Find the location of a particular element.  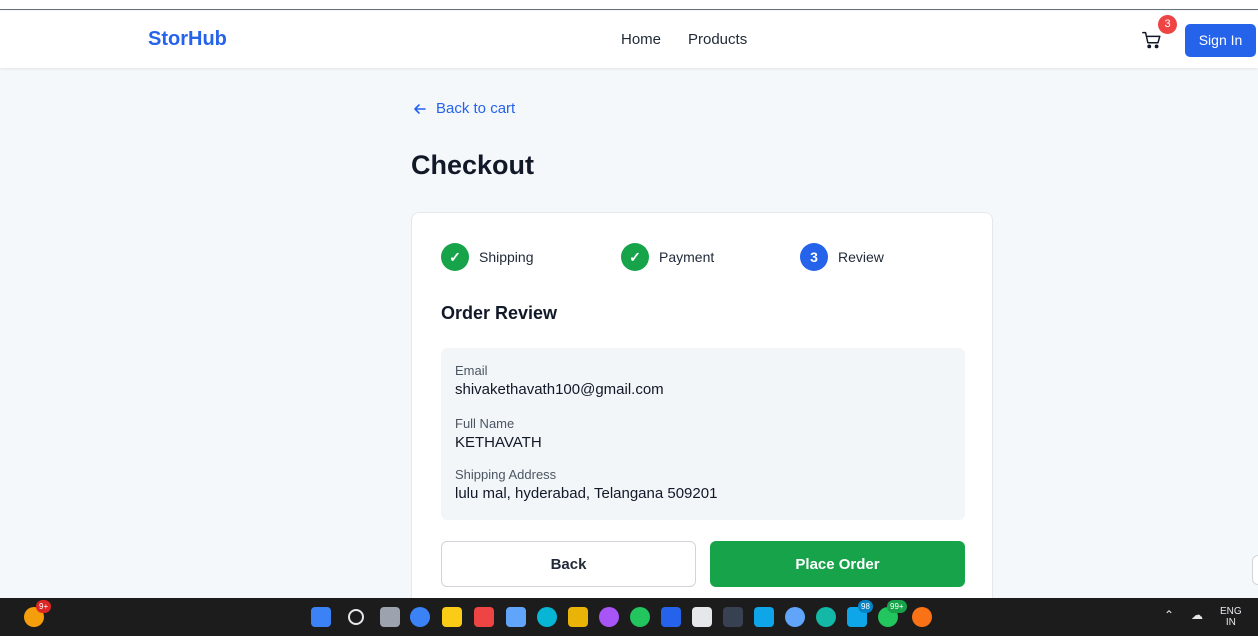

step-label: Payment is located at coordinates (687, 257).